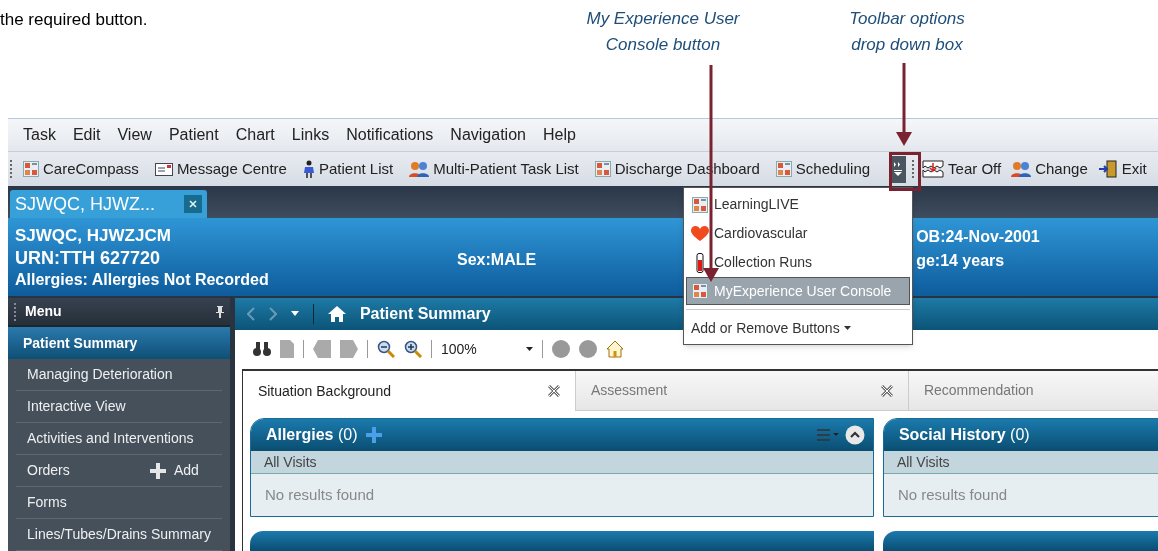  Describe the element at coordinates (219, 311) in the screenshot. I see `pin-icon` at that location.